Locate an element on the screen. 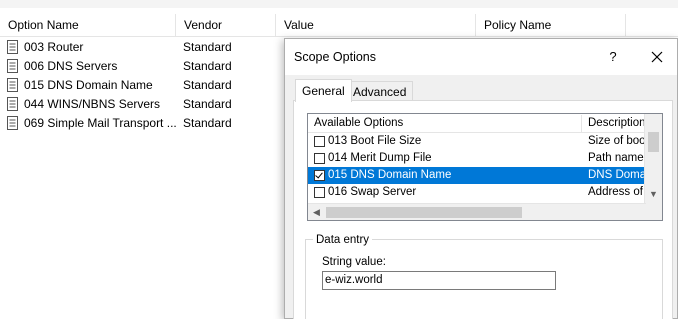 This screenshot has height=319, width=678. option-row-selected: 015 DNS Domain Name DNS Domai is located at coordinates (477, 175).